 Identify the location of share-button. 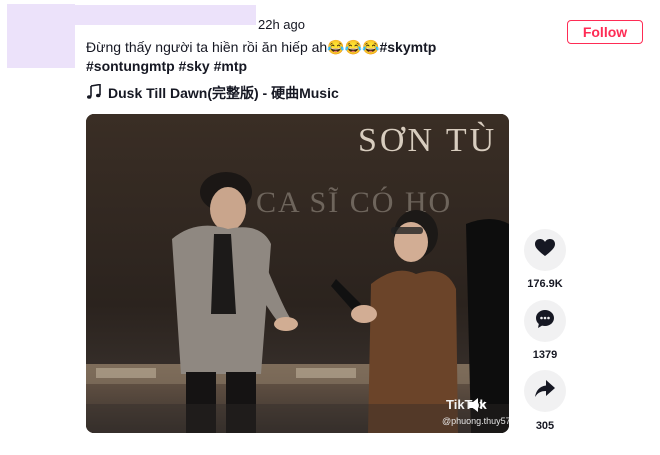
(545, 391).